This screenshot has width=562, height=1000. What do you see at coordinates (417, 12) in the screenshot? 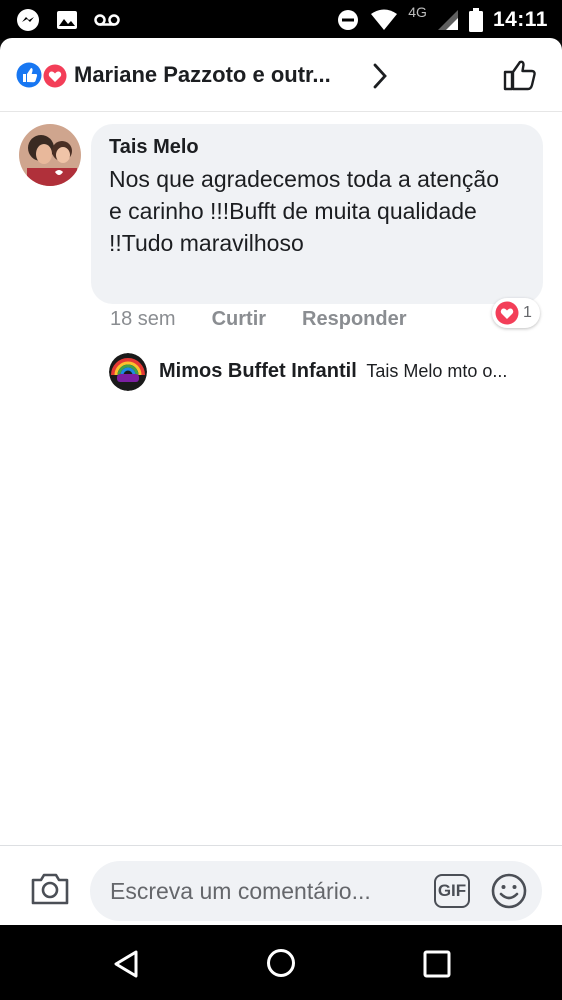
I see `network-type-label: 4G` at bounding box center [417, 12].